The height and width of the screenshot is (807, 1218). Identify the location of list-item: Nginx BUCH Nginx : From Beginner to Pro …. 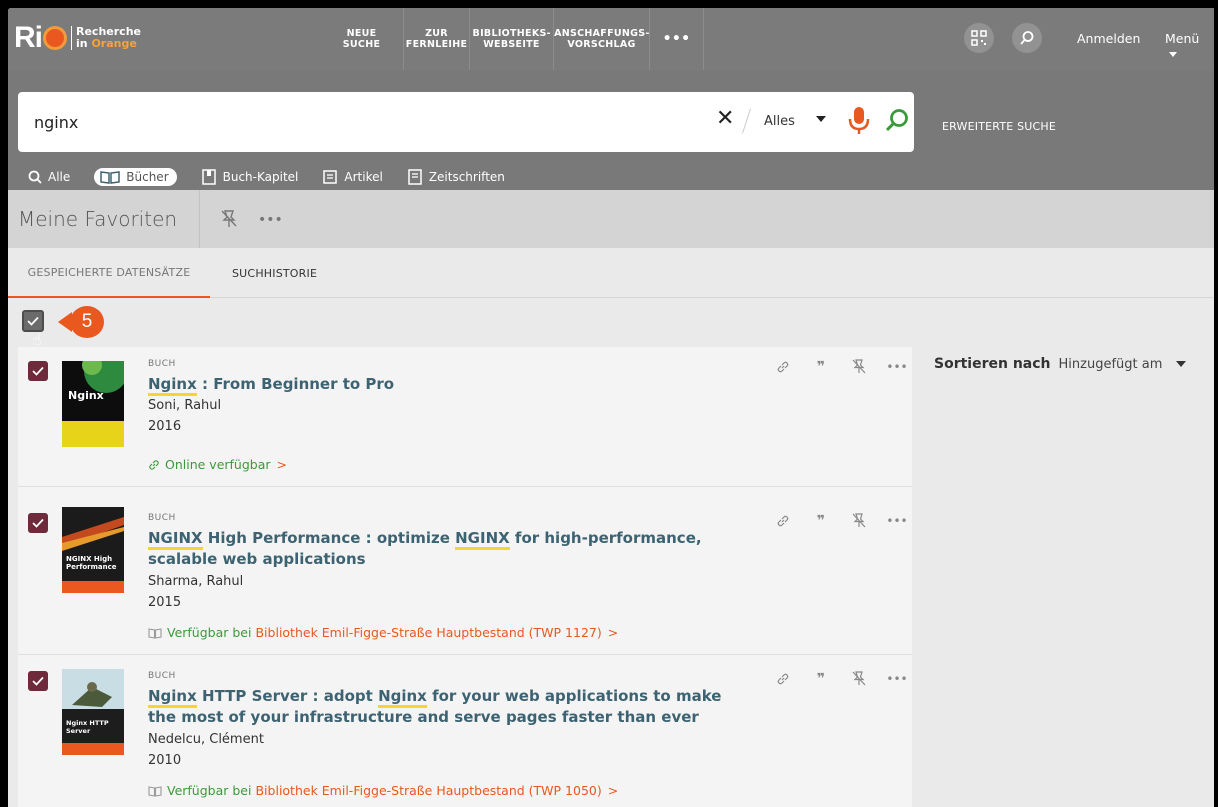
(465, 417).